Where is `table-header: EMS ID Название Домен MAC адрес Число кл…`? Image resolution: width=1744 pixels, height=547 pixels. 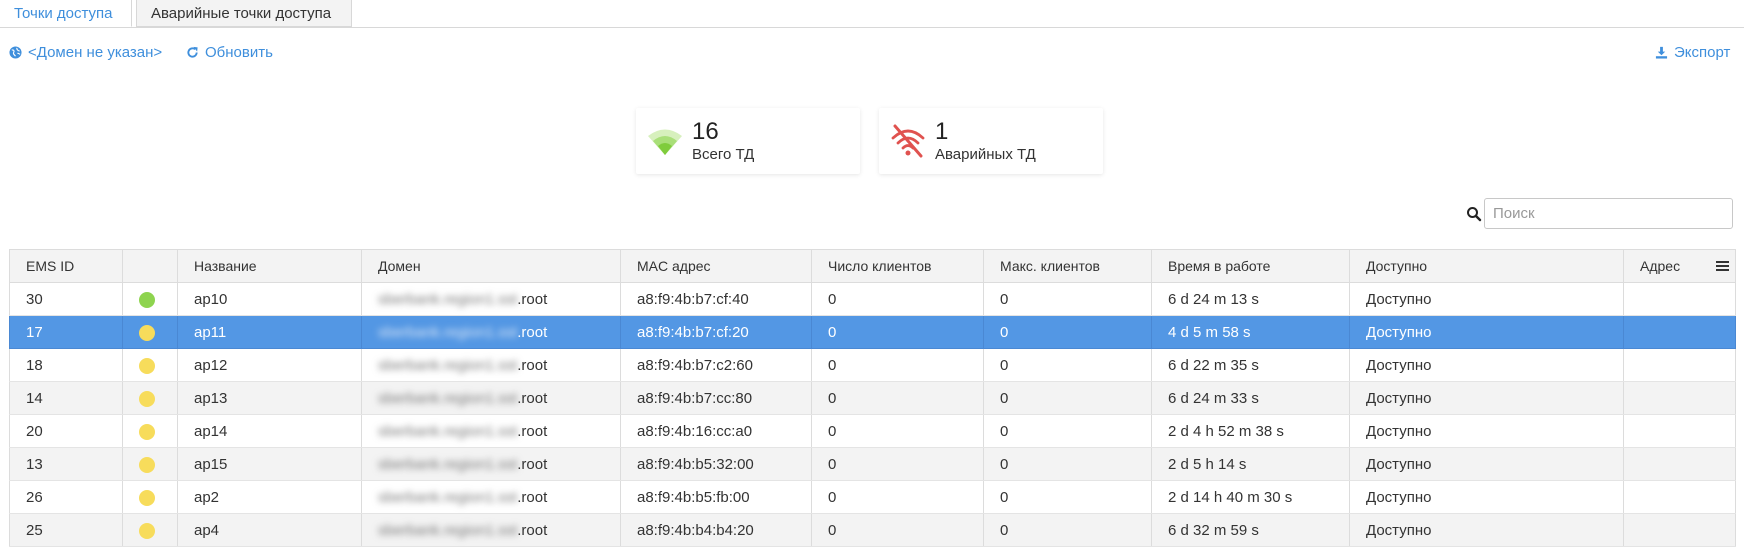 table-header: EMS ID Название Домен MAC адрес Число кл… is located at coordinates (872, 266).